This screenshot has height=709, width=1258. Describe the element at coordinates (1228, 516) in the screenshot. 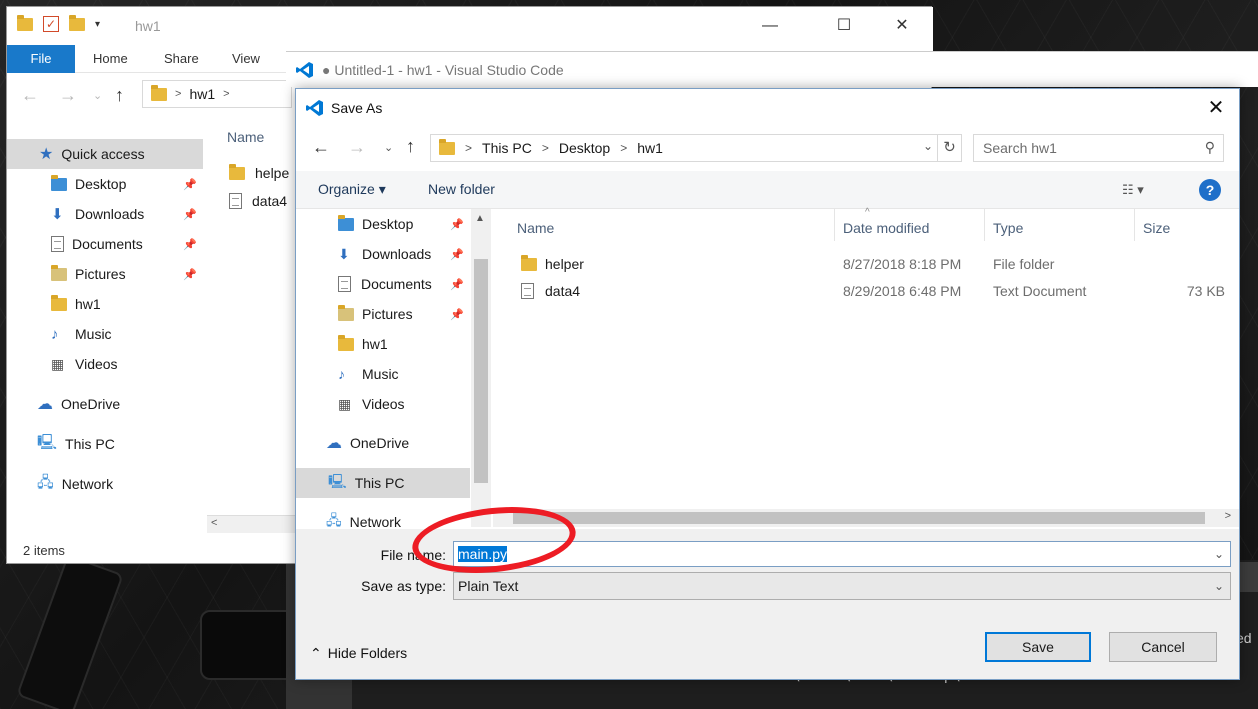

I see `scroll-right-icon: >` at that location.